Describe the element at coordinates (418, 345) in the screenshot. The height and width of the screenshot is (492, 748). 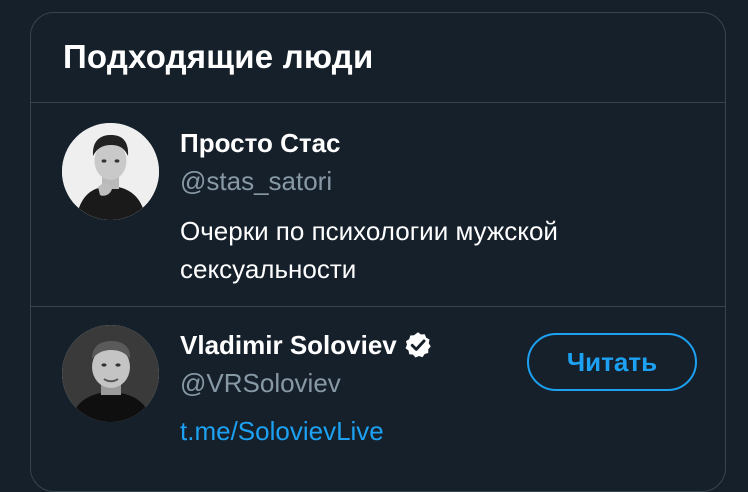
I see `verified-badge-icon` at that location.